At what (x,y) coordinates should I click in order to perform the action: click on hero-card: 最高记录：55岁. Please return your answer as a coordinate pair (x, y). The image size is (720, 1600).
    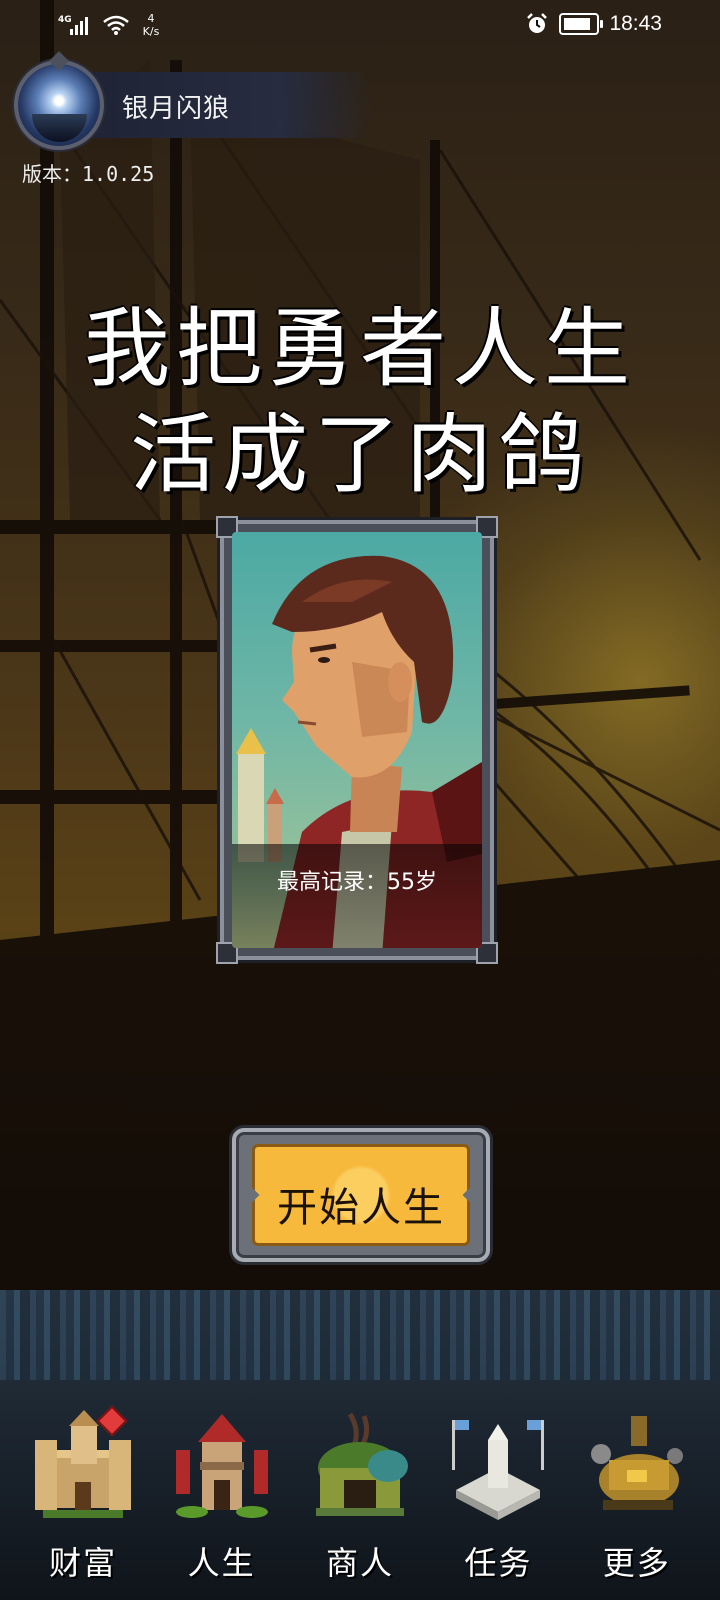
    Looking at the image, I should click on (357, 740).